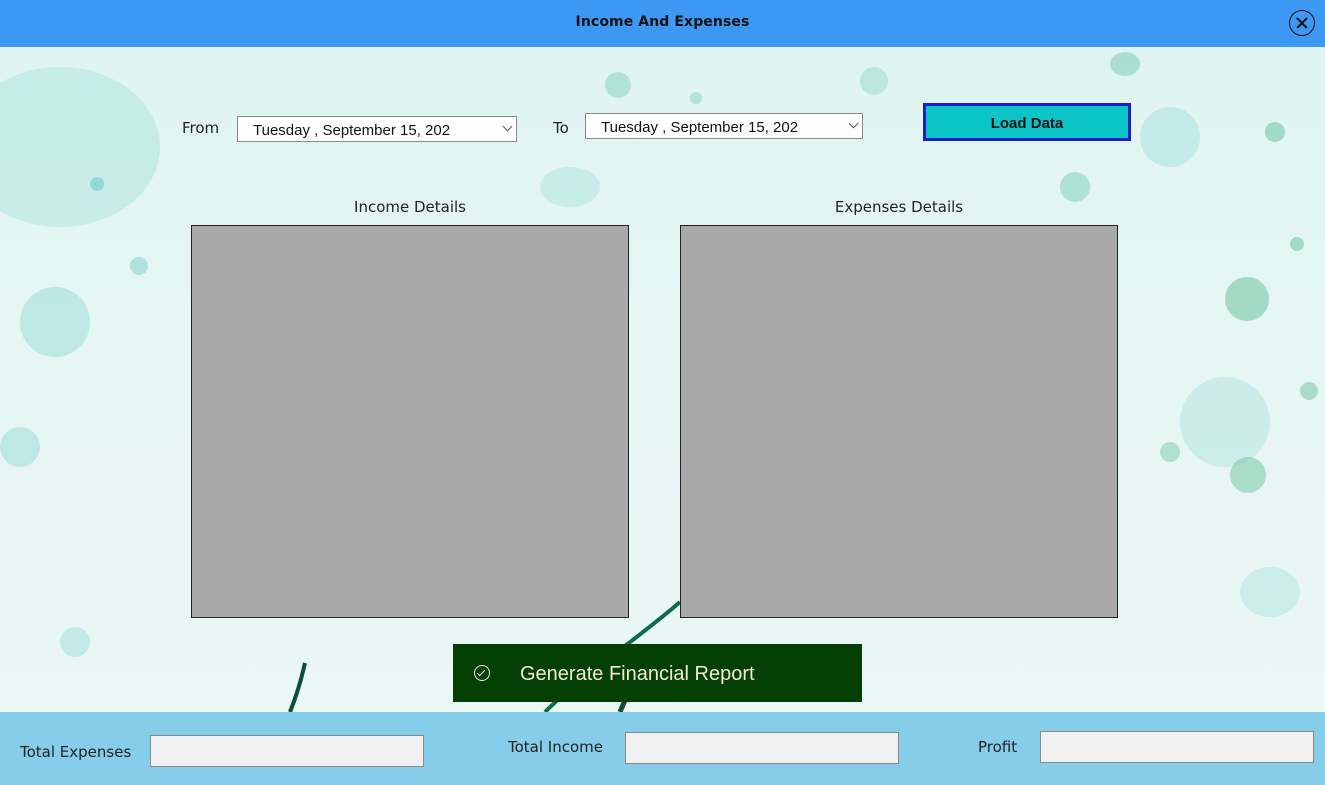 This screenshot has width=1325, height=785. What do you see at coordinates (201, 128) in the screenshot?
I see `from-label: From` at bounding box center [201, 128].